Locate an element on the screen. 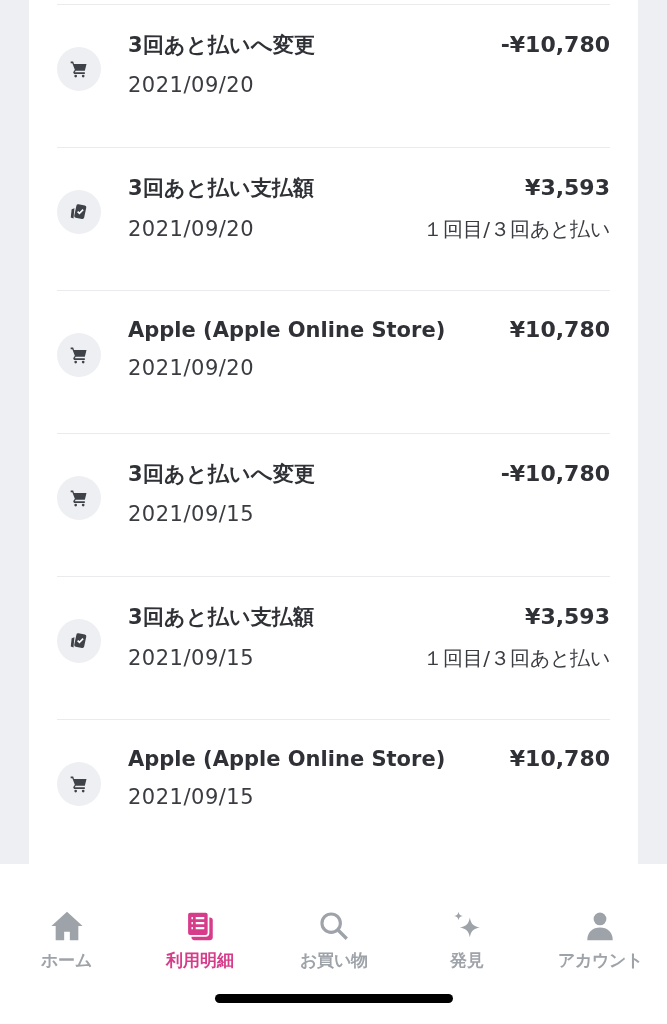  home-icon is located at coordinates (66, 926).